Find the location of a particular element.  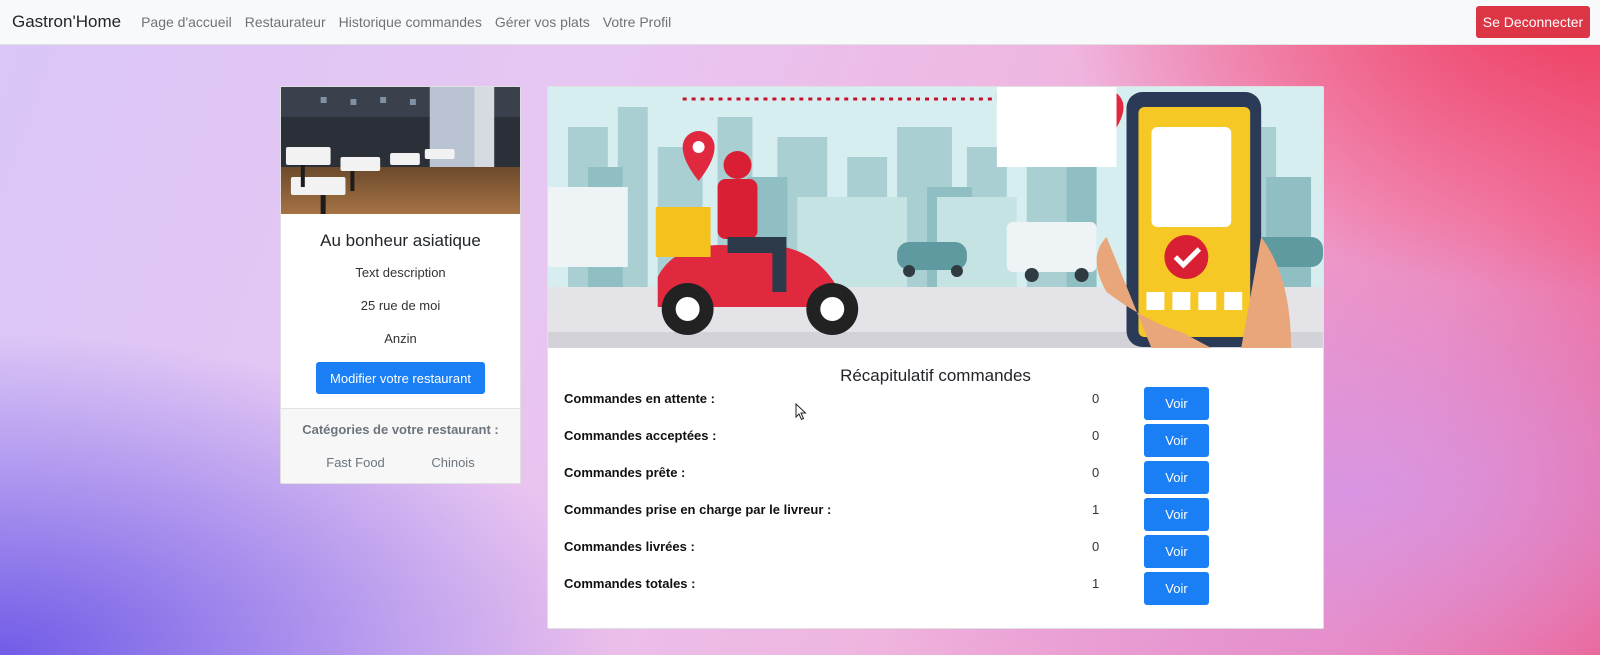

row-label: Commandes prête : is located at coordinates (625, 472).